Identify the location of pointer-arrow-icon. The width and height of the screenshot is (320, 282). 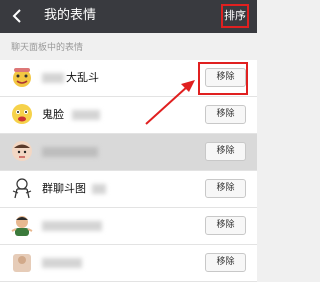
(170, 102).